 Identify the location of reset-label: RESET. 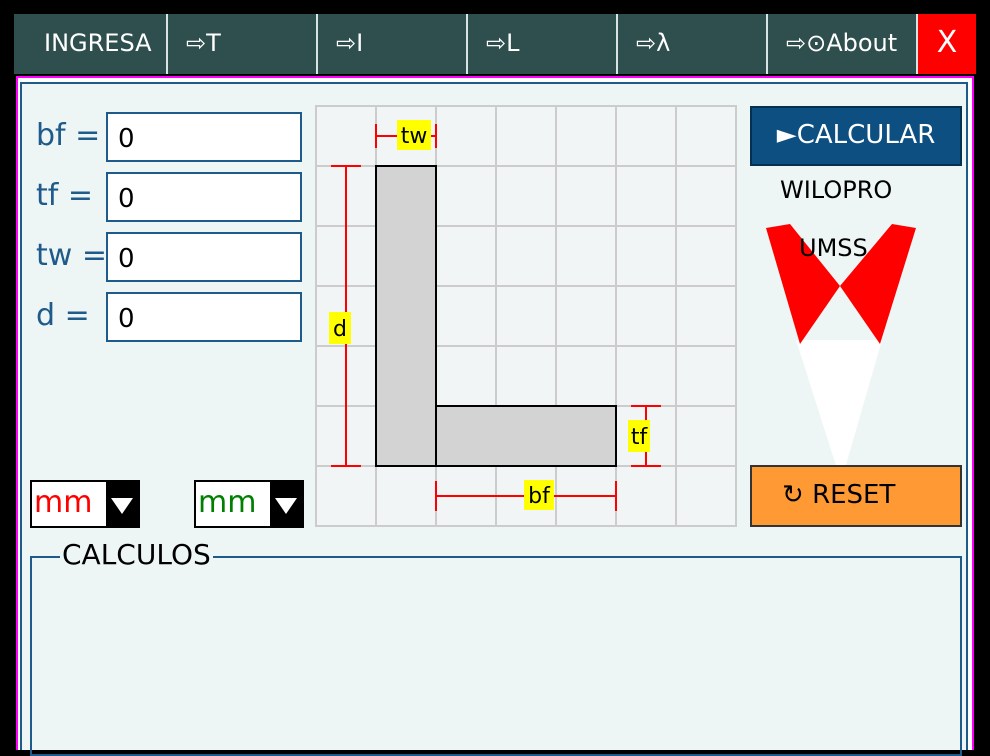
(854, 495).